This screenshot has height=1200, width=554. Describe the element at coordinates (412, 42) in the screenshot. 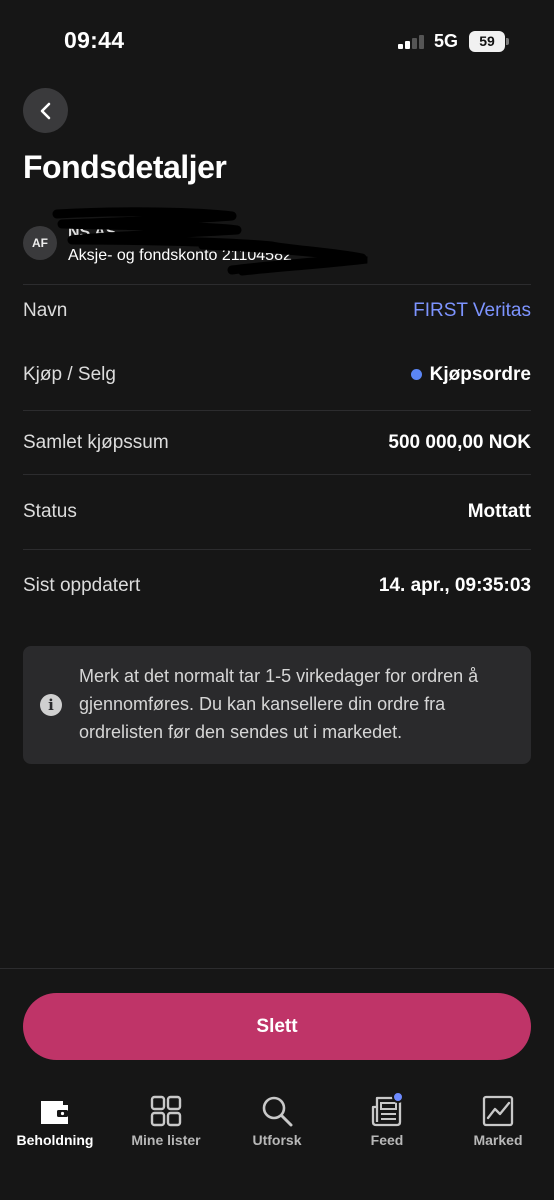

I see `signal-icon` at that location.